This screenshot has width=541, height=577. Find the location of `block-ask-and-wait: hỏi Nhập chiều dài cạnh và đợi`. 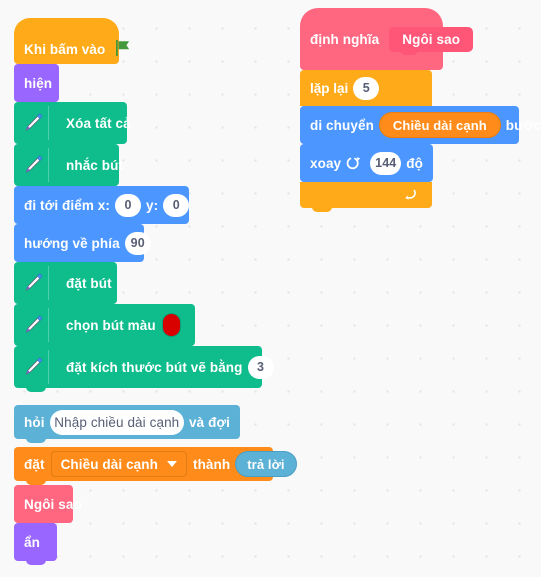

block-ask-and-wait: hỏi Nhập chiều dài cạnh và đợi is located at coordinates (127, 424).